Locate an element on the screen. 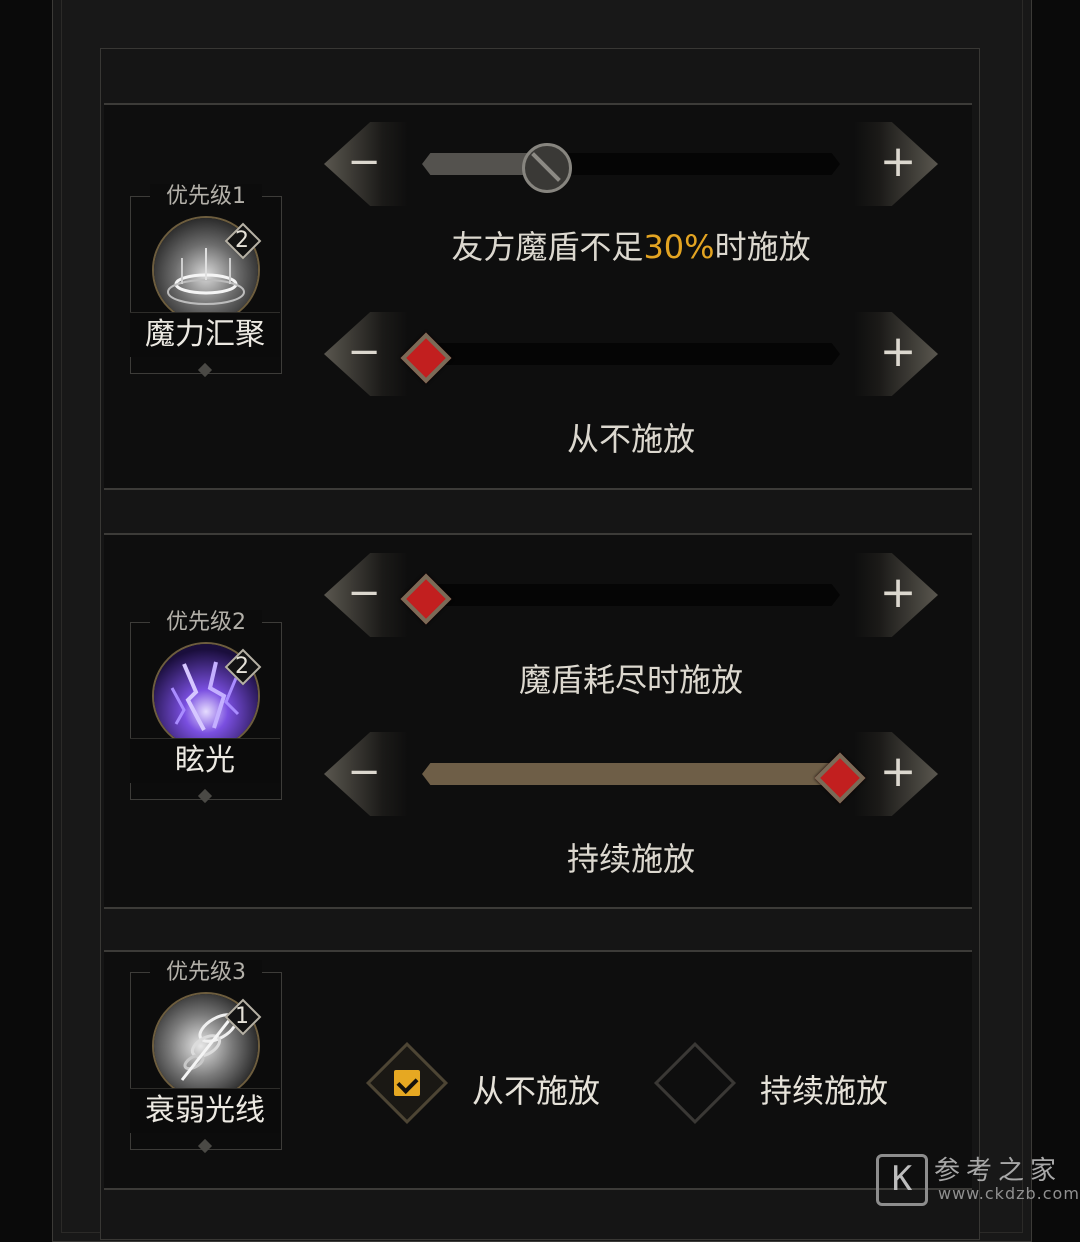 The image size is (1080, 1242). option-label: 从不施放 is located at coordinates (536, 1091).